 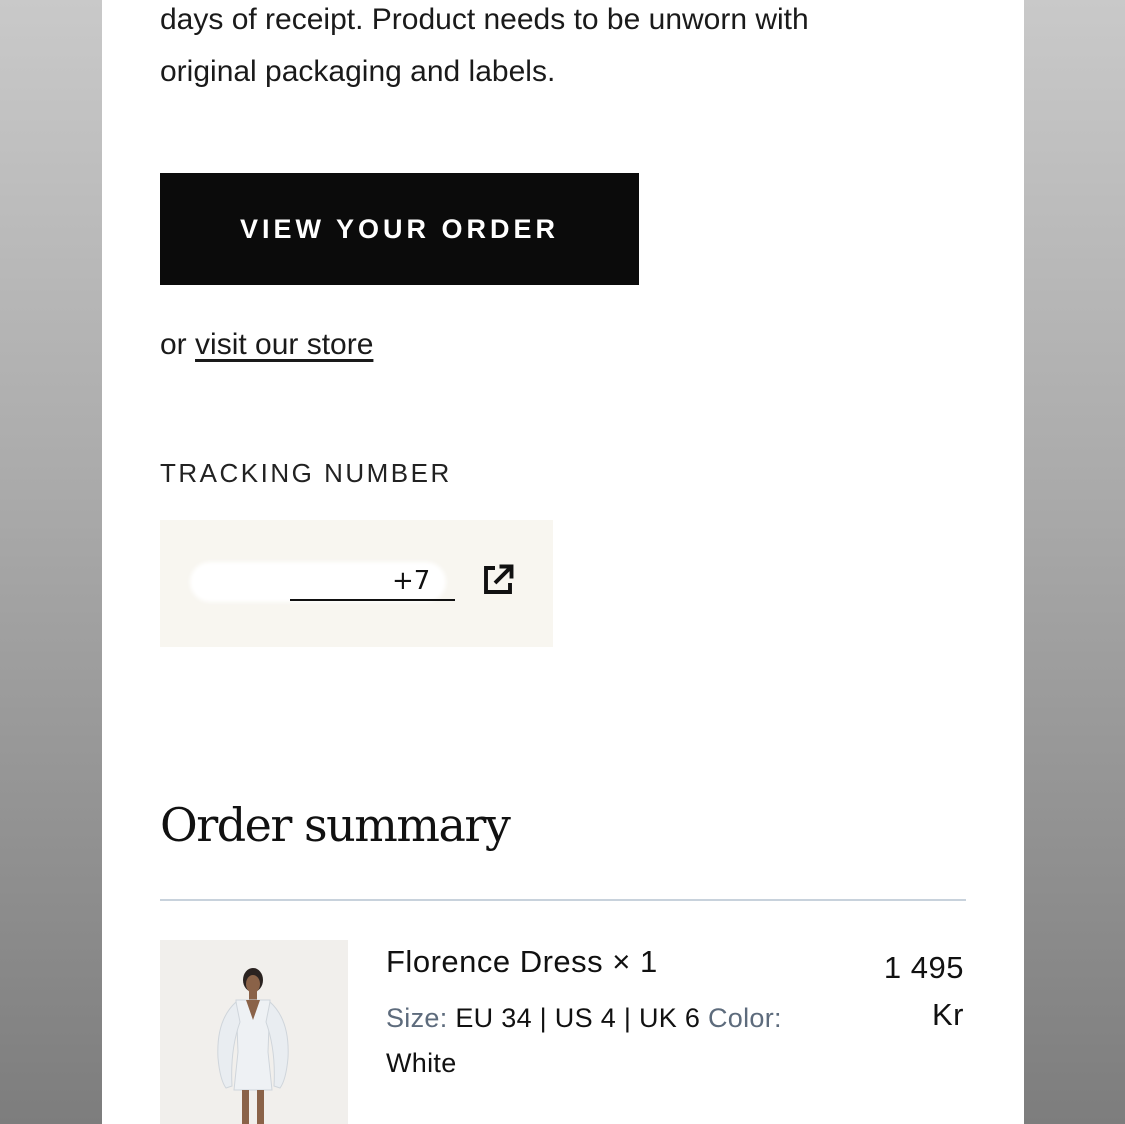 What do you see at coordinates (563, 900) in the screenshot?
I see `summary-divider` at bounding box center [563, 900].